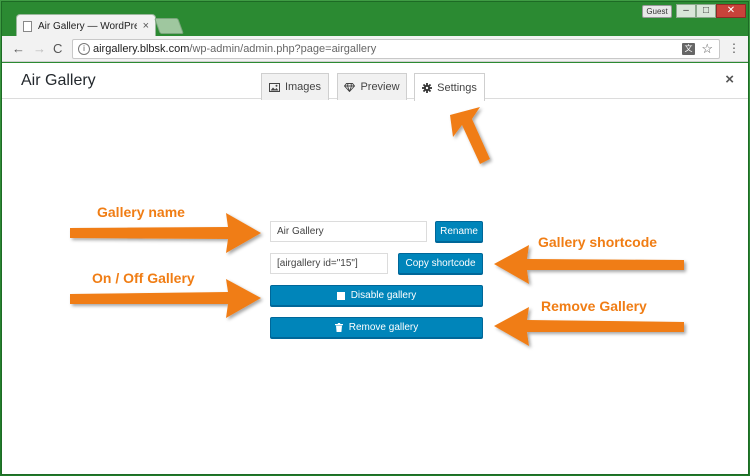 The height and width of the screenshot is (476, 750). What do you see at coordinates (84, 49) in the screenshot?
I see `site-info-icon: i` at bounding box center [84, 49].